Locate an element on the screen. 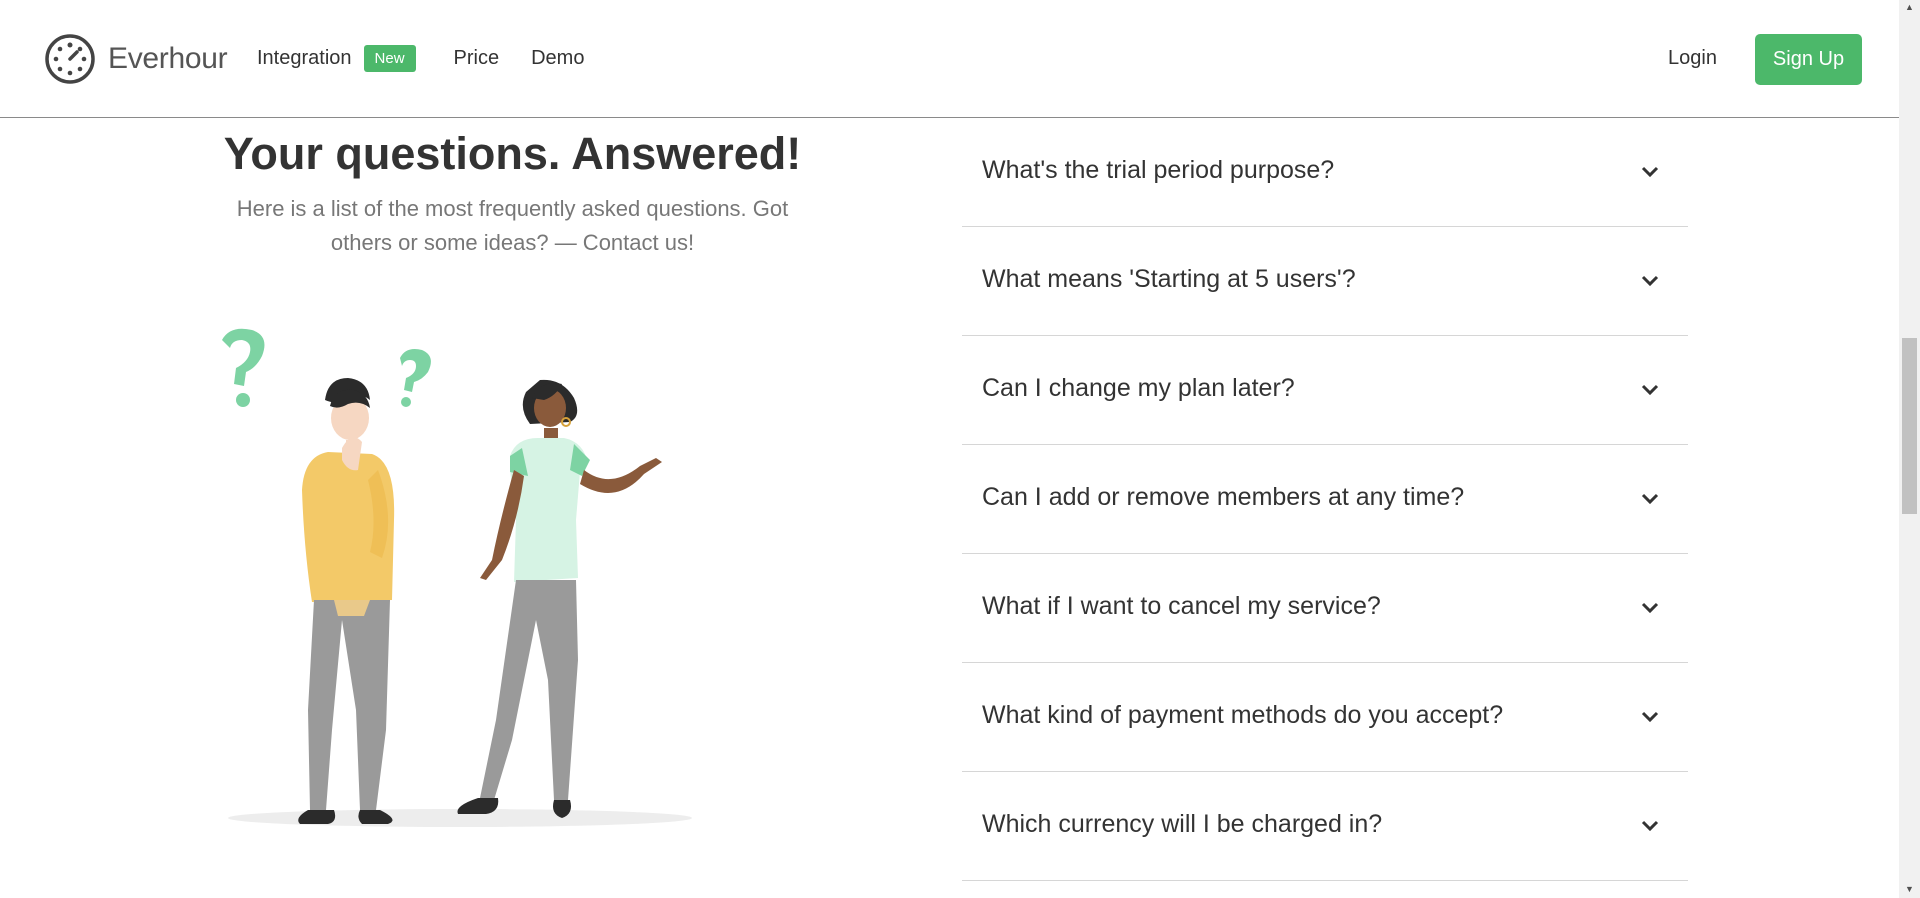 The width and height of the screenshot is (1920, 898). nav-integration: Integration is located at coordinates (304, 58).